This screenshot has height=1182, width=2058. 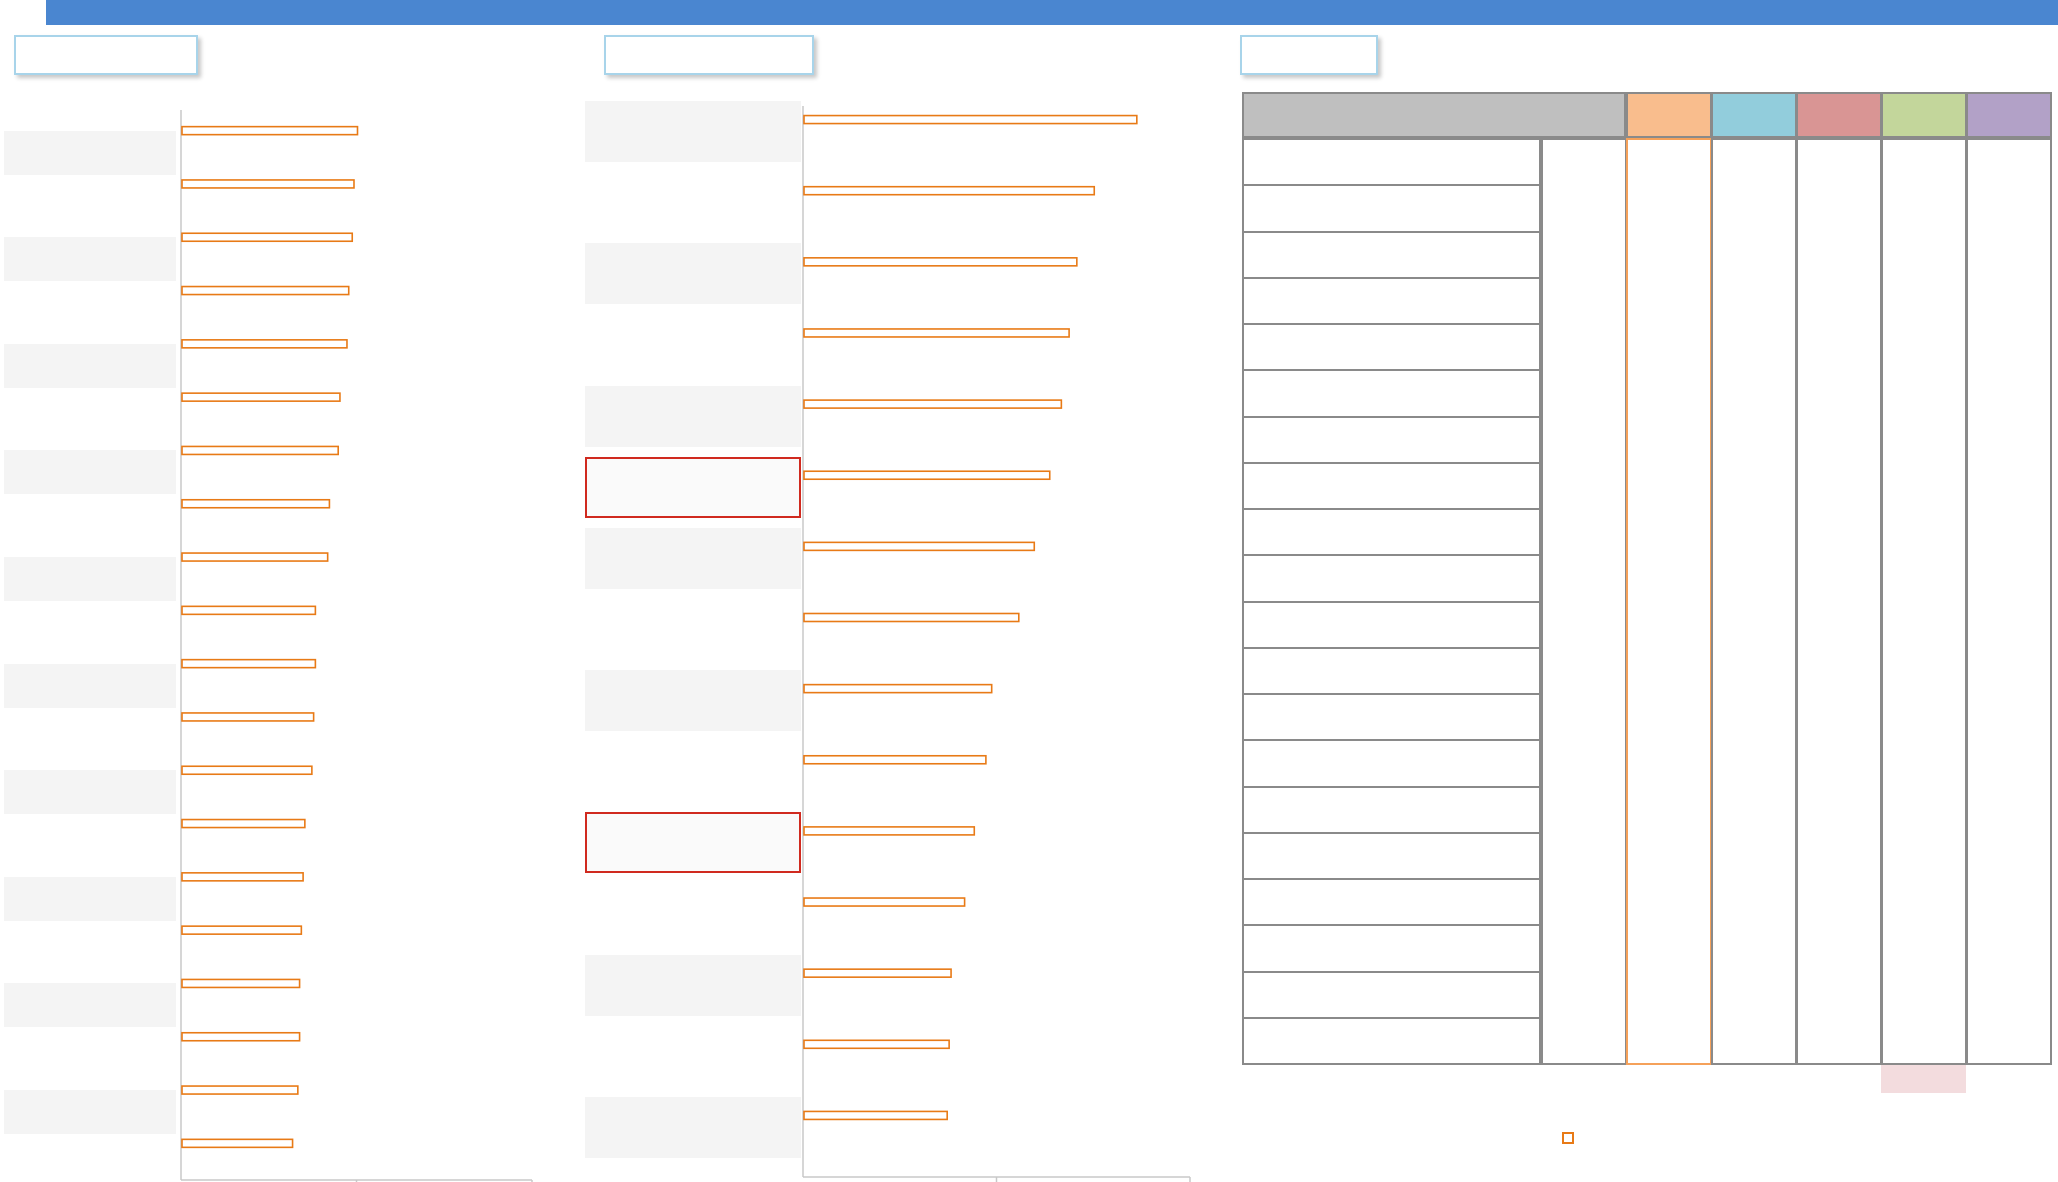 What do you see at coordinates (1923, 1079) in the screenshot?
I see `matrix-footer-swatch` at bounding box center [1923, 1079].